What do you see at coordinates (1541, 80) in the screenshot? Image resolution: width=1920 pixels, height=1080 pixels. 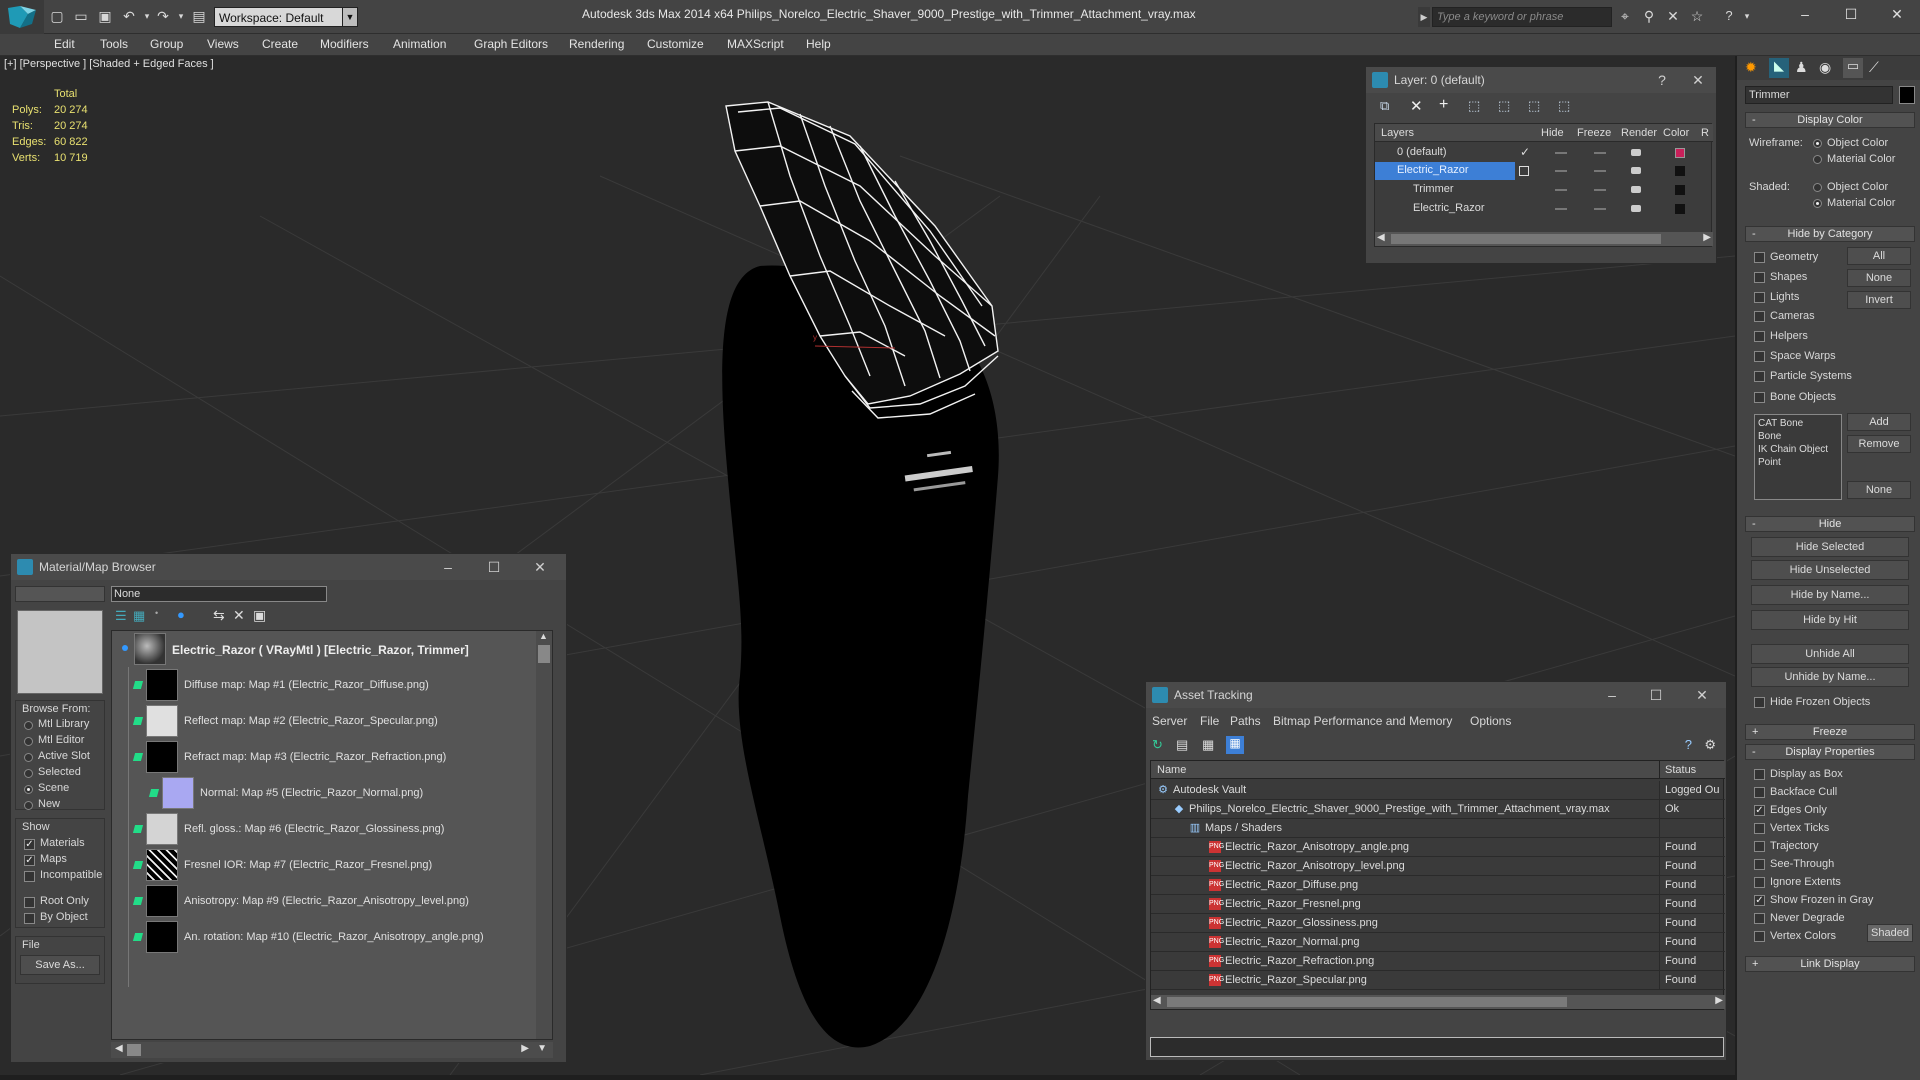 I see `layer-panel-title-bar: Layer: 0 (default) ? ✕` at bounding box center [1541, 80].